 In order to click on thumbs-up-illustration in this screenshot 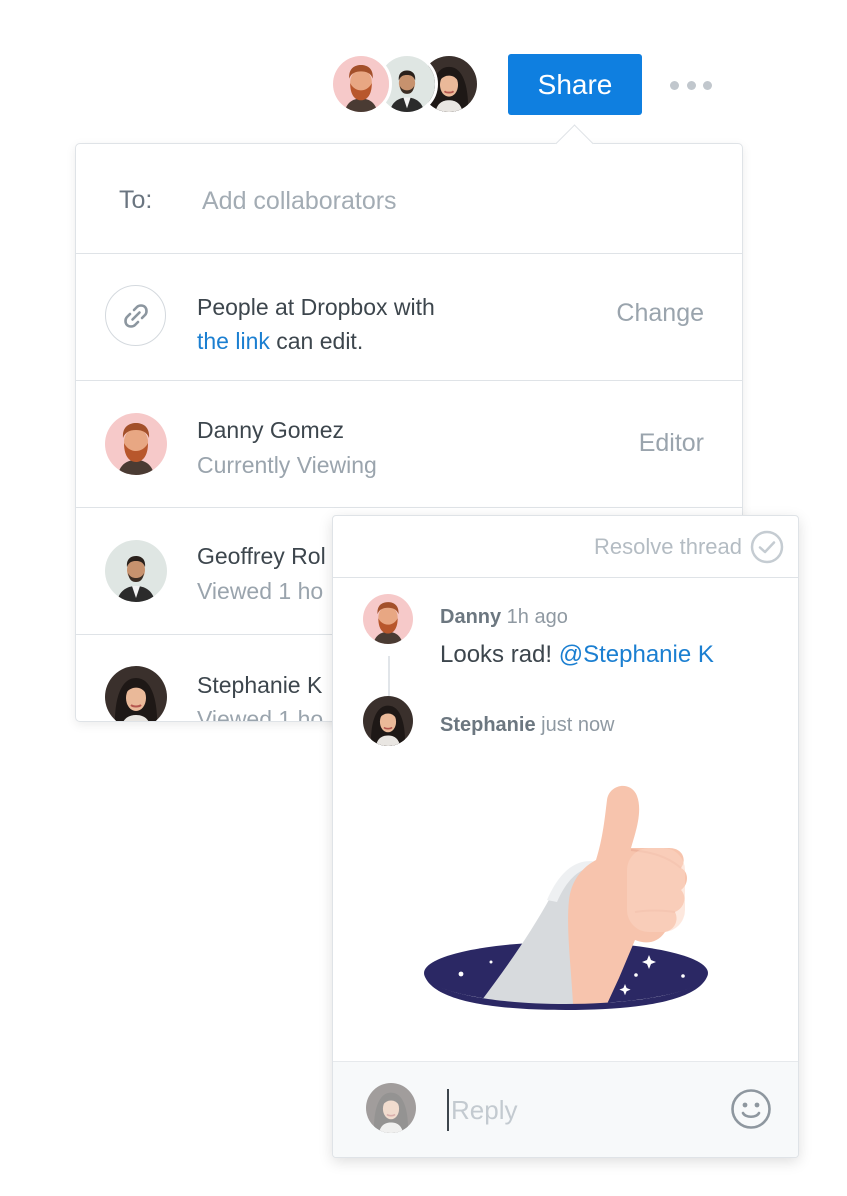, I will do `click(566, 897)`.